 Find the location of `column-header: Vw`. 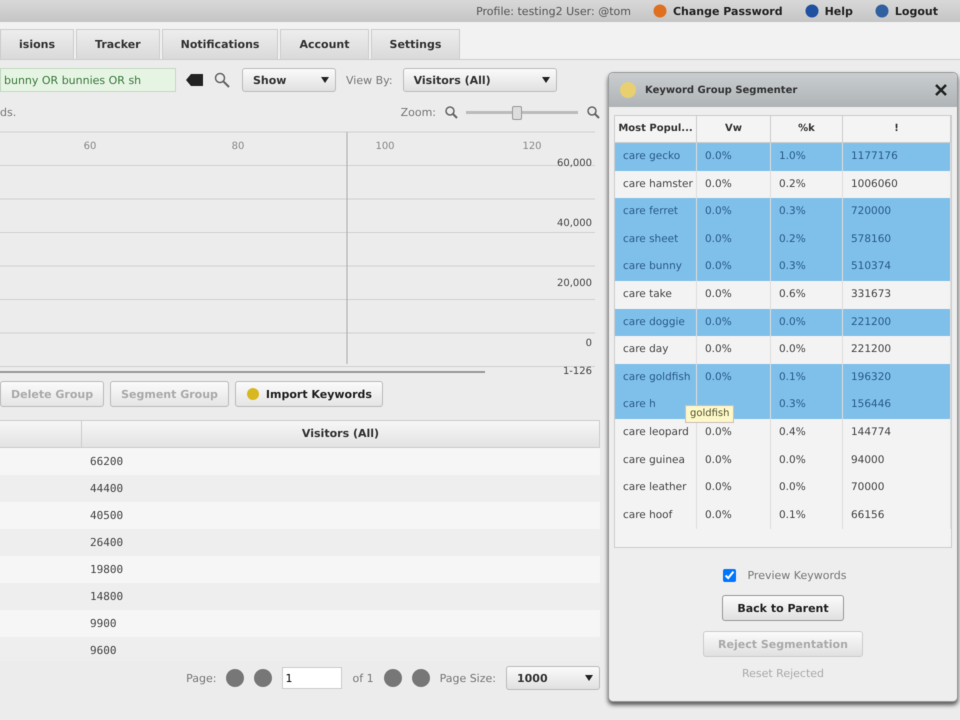

column-header: Vw is located at coordinates (734, 129).